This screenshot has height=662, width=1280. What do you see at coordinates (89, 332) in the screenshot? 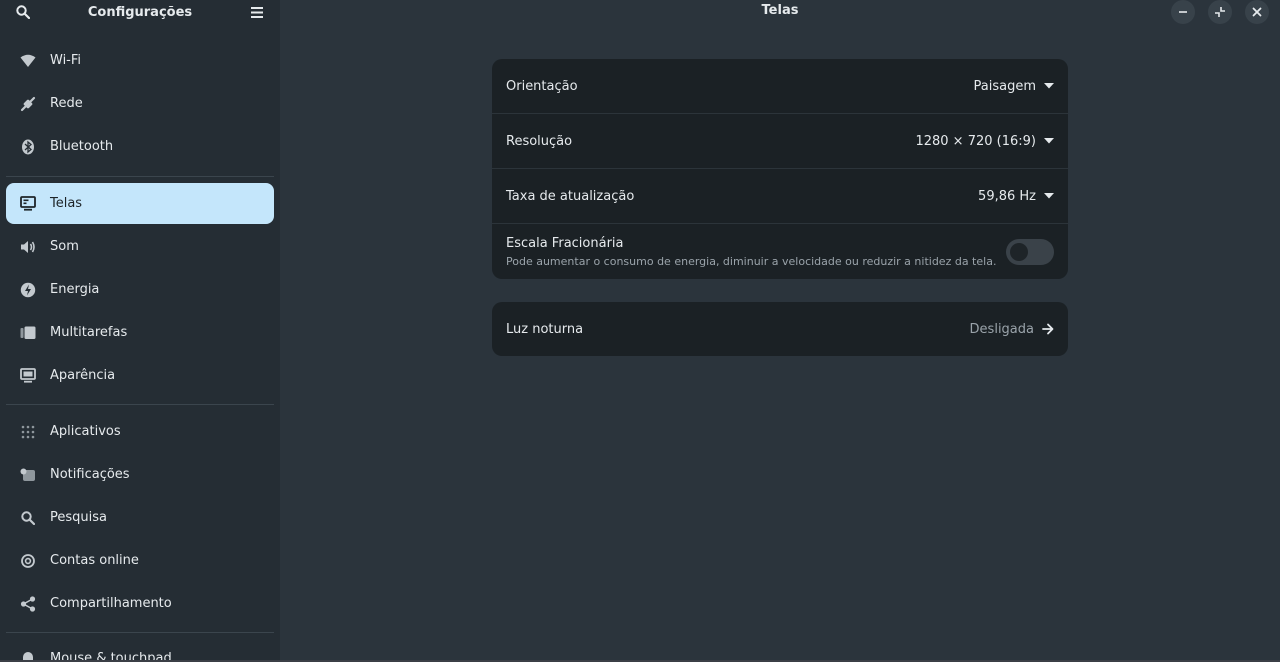
I see `sidebar-item-label: Multitarefas` at bounding box center [89, 332].